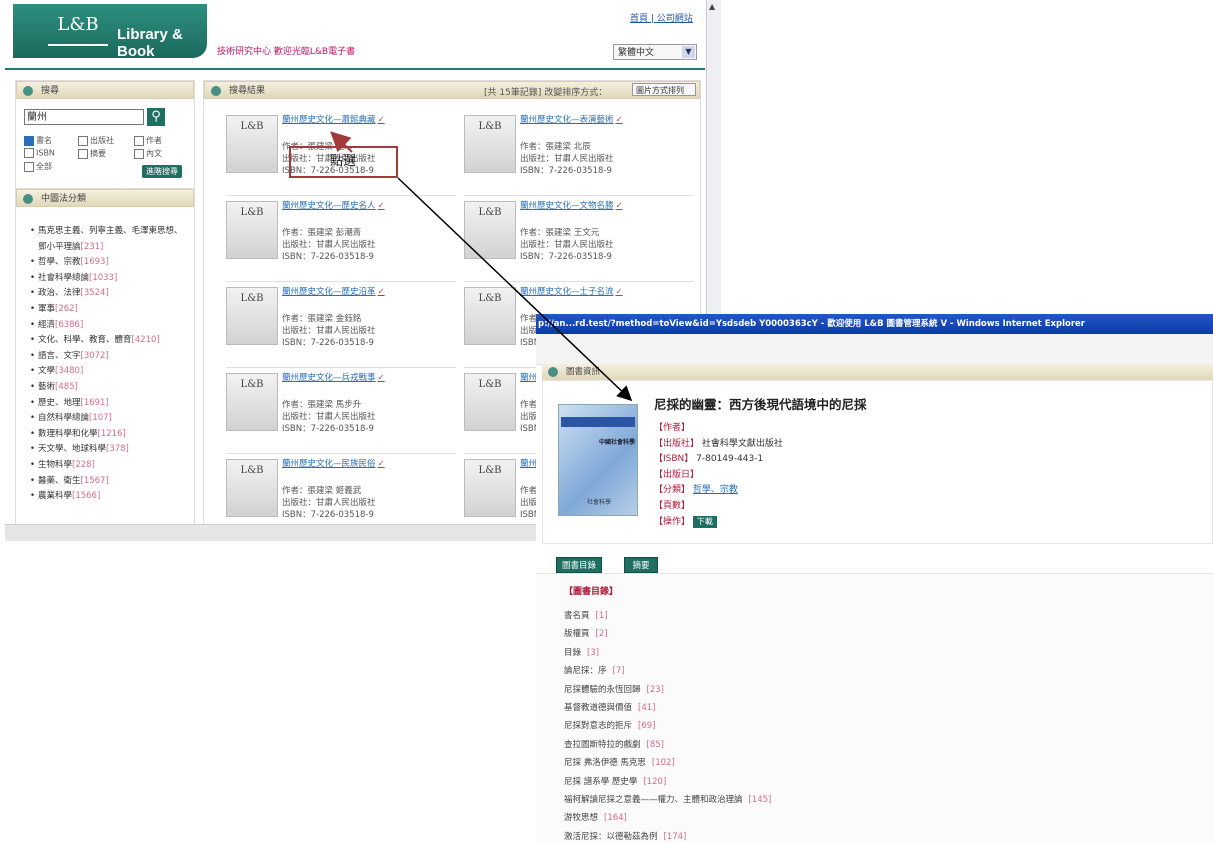 This screenshot has height=843, width=1213. What do you see at coordinates (322, 319) in the screenshot?
I see `book-author: 作者：張建梁 金鈺銘` at bounding box center [322, 319].